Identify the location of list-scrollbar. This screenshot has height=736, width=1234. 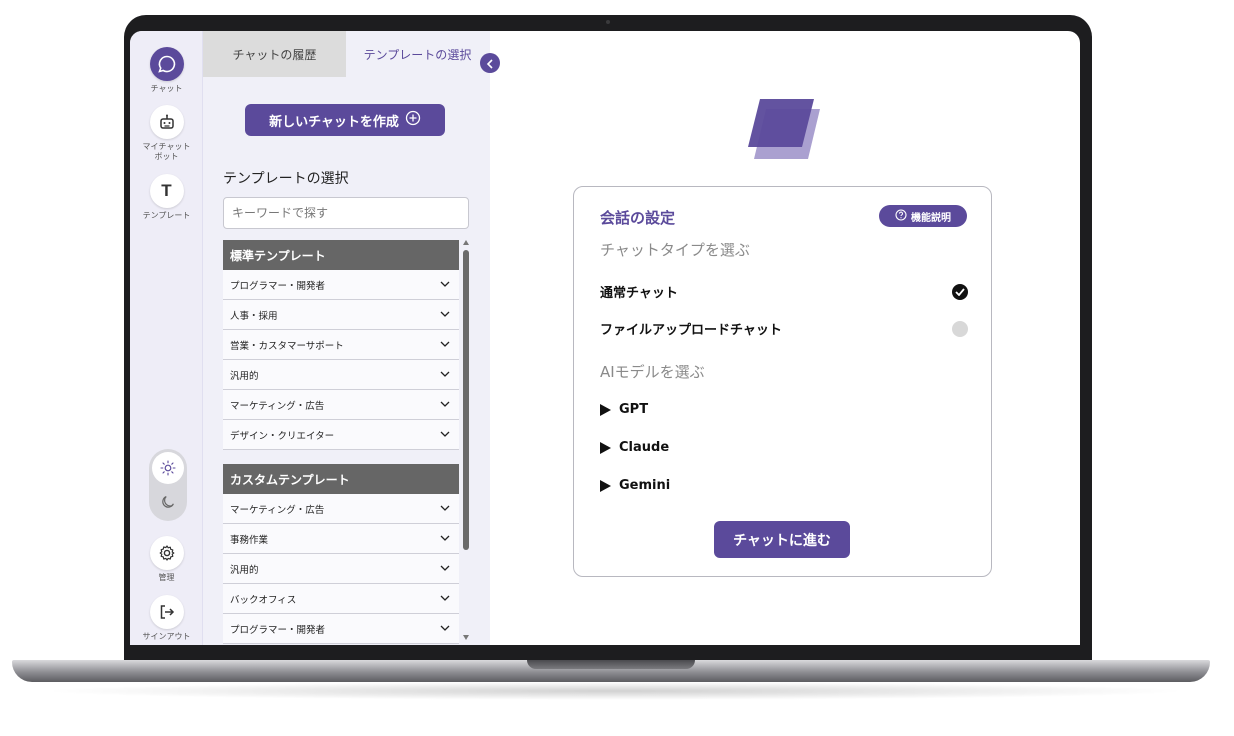
(466, 442).